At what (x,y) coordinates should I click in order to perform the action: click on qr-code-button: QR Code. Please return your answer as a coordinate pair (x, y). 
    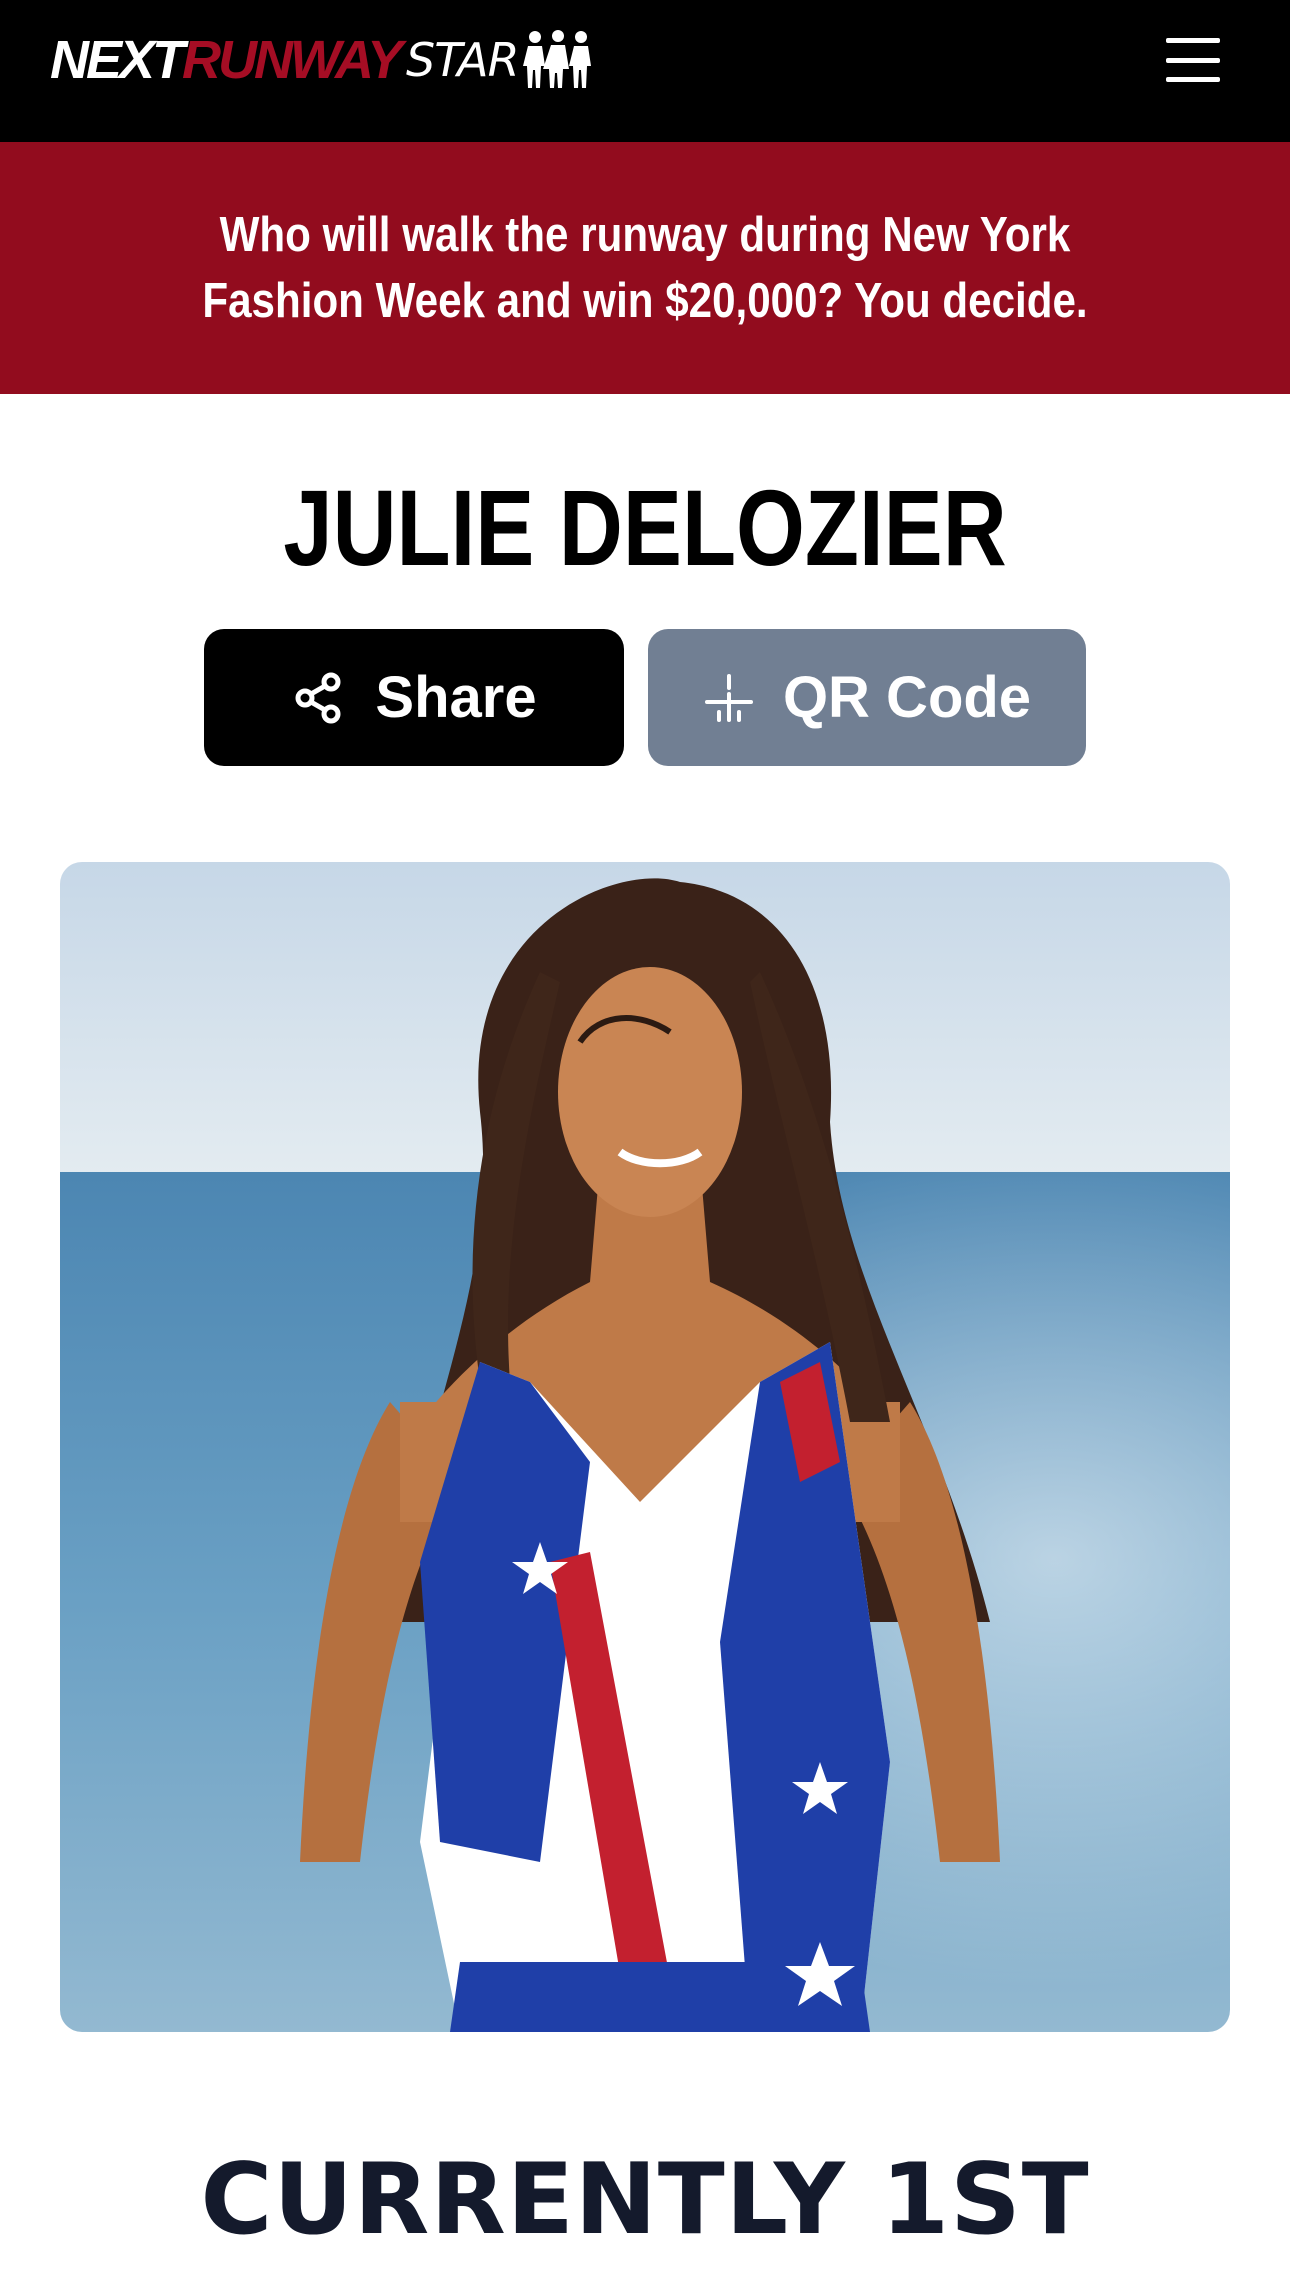
    Looking at the image, I should click on (867, 697).